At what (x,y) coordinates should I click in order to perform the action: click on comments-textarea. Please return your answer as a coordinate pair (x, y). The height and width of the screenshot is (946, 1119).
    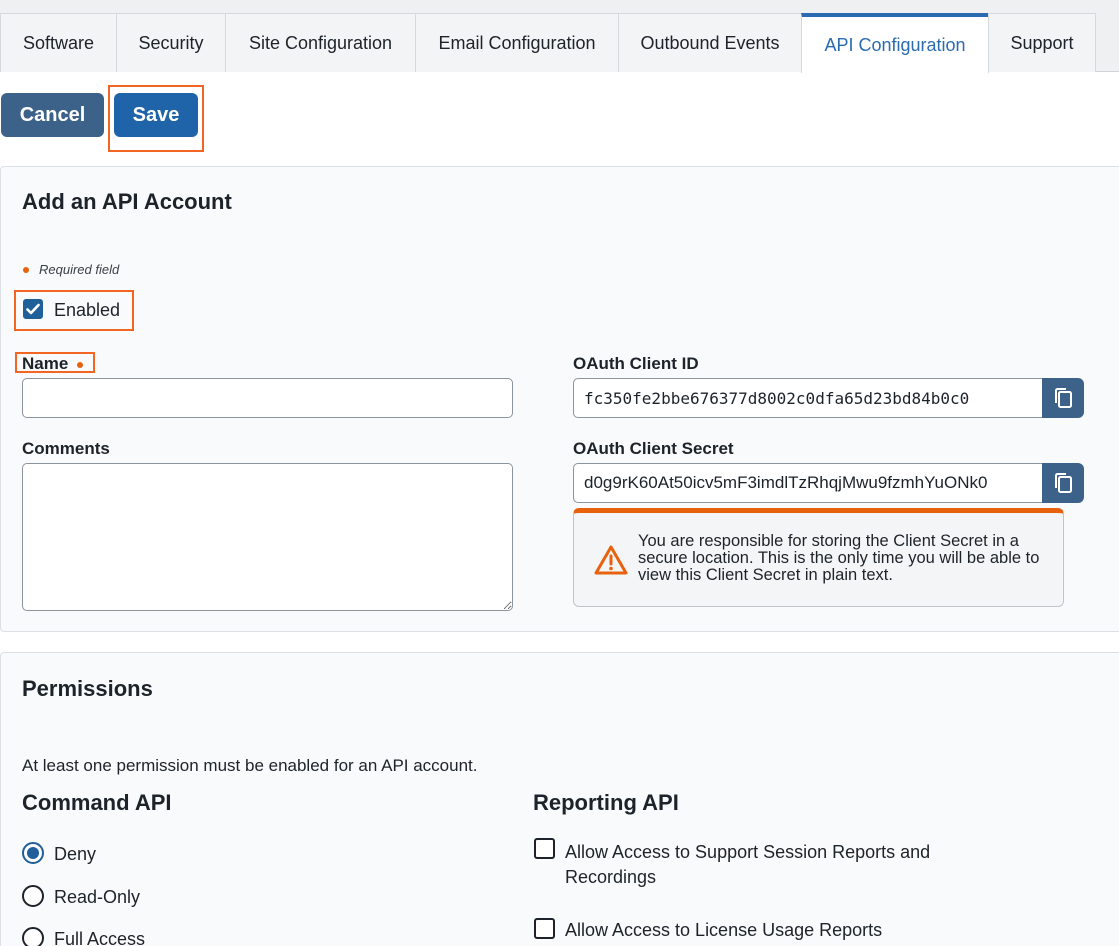
    Looking at the image, I should click on (267, 537).